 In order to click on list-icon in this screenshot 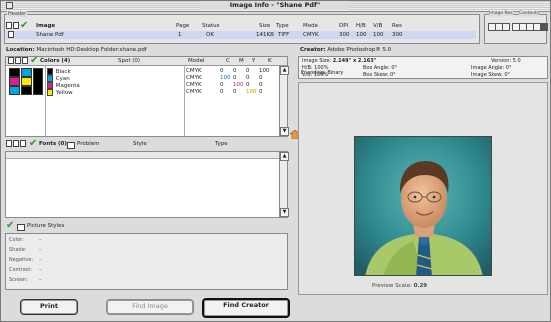, I will do `click(16, 25)`.